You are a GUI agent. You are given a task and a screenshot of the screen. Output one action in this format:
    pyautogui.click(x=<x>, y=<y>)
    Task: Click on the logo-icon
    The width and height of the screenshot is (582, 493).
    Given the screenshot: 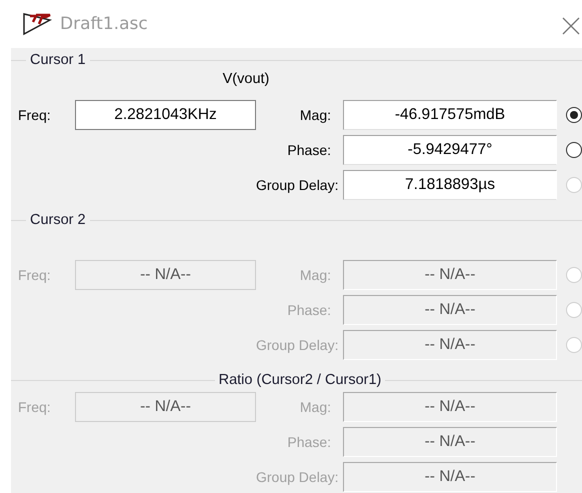 What is the action you would take?
    pyautogui.click(x=37, y=24)
    